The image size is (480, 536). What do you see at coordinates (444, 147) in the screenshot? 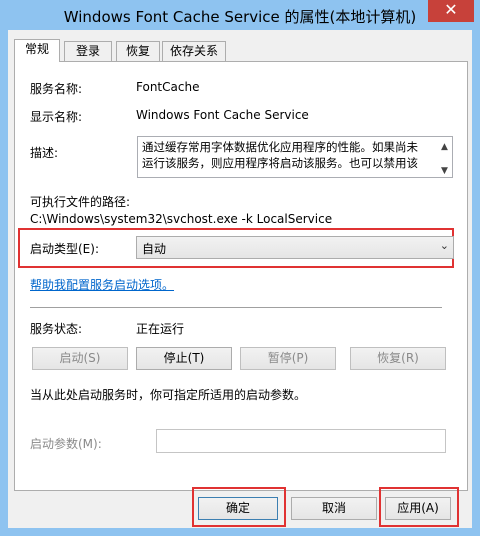
I see `scroll-up-icon: ▲` at bounding box center [444, 147].